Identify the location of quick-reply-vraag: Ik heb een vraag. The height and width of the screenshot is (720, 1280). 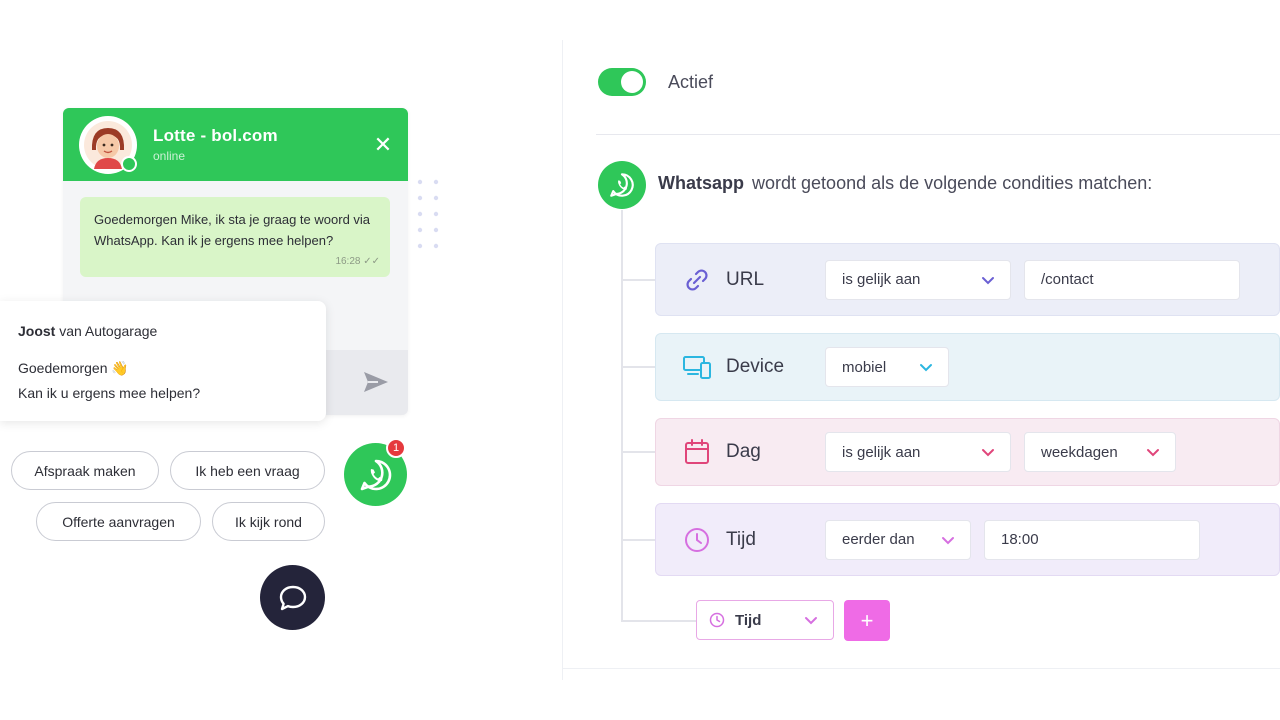
(247, 470).